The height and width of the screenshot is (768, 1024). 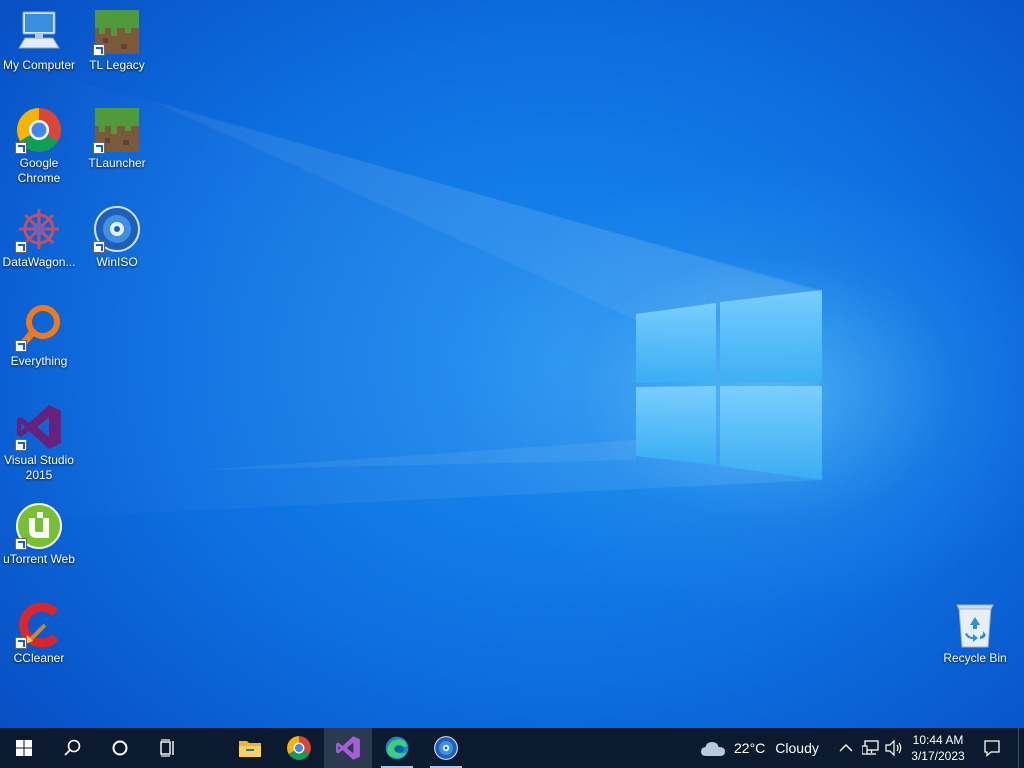 I want to click on show-hidden-icons-button, so click(x=846, y=748).